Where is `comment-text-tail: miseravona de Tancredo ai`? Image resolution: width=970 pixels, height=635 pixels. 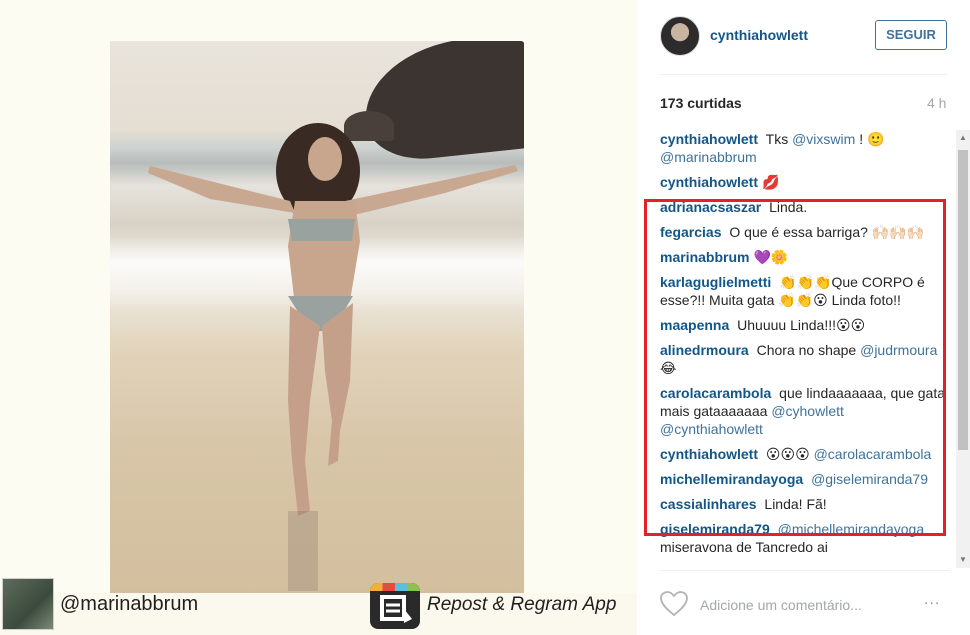 comment-text-tail: miseravona de Tancredo ai is located at coordinates (744, 547).